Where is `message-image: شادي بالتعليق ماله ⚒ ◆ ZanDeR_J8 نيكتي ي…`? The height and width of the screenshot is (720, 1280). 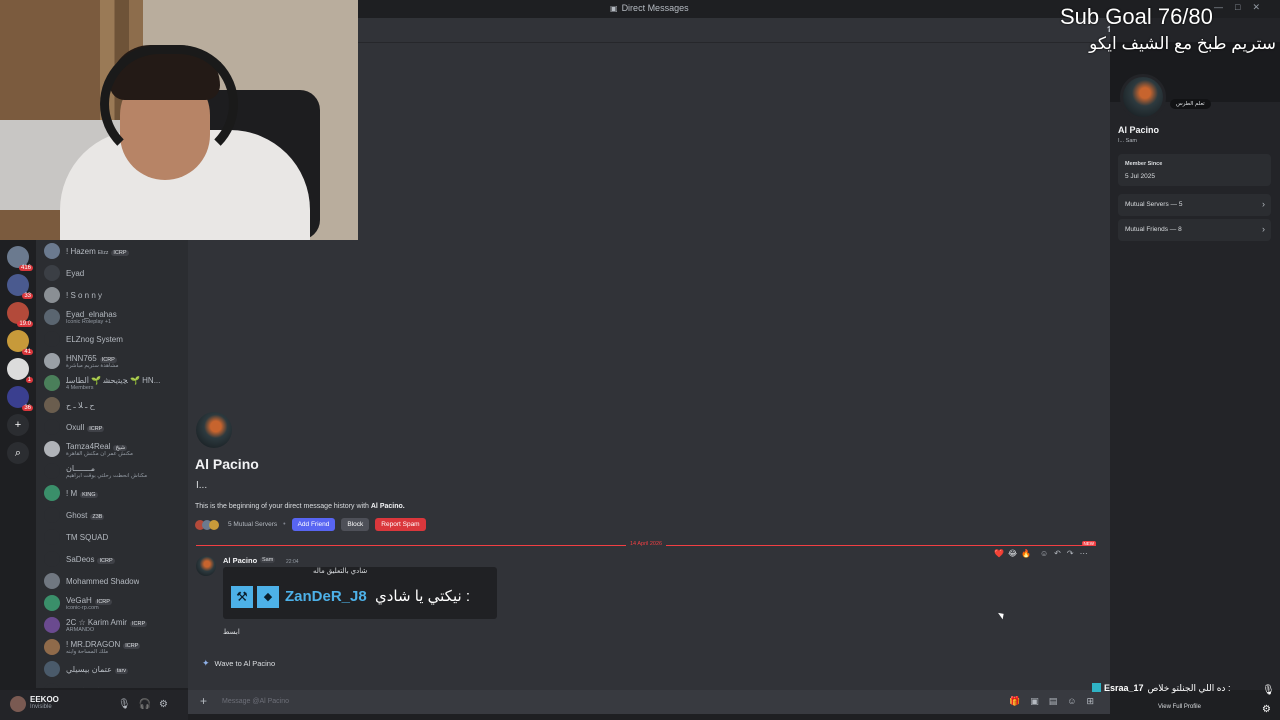
message-image: شادي بالتعليق ماله ⚒ ◆ ZanDeR_J8 نيكتي ي… is located at coordinates (360, 593).